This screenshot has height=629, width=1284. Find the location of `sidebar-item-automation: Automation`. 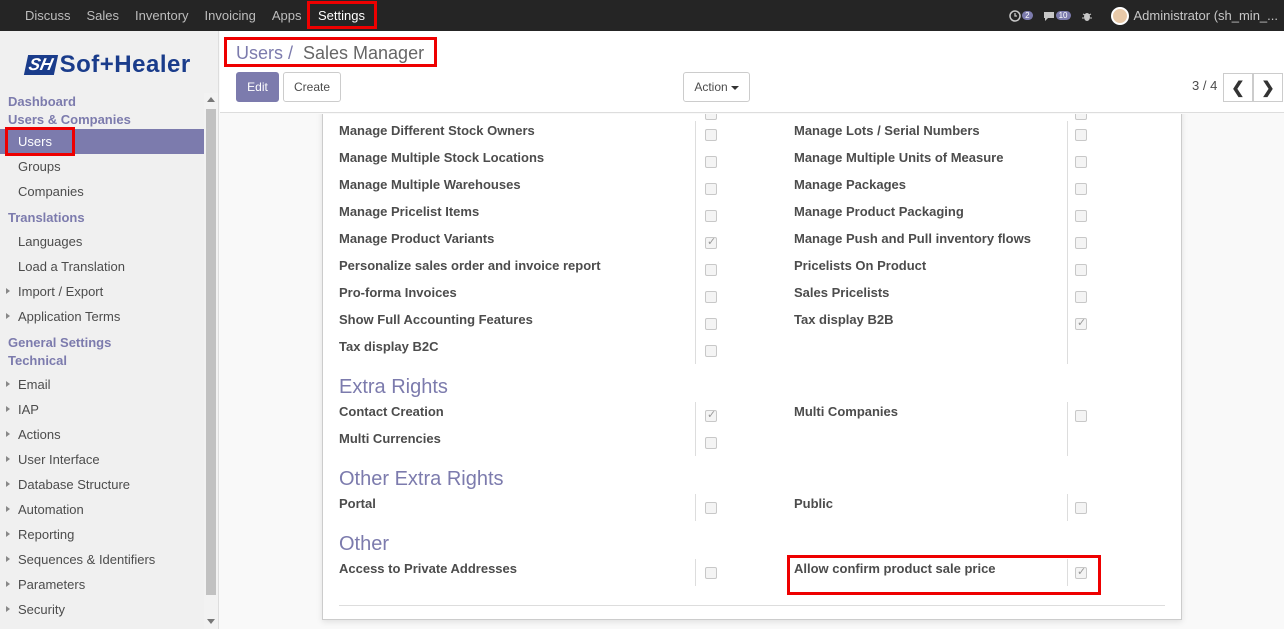

sidebar-item-automation: Automation is located at coordinates (102, 509).